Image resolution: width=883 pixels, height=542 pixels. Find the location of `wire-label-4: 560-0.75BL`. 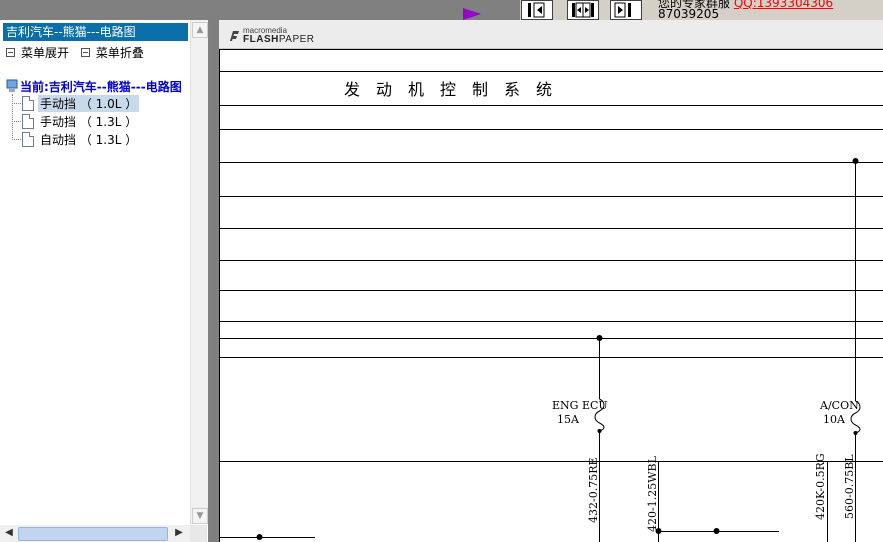

wire-label-4: 560-0.75BL is located at coordinates (849, 486).